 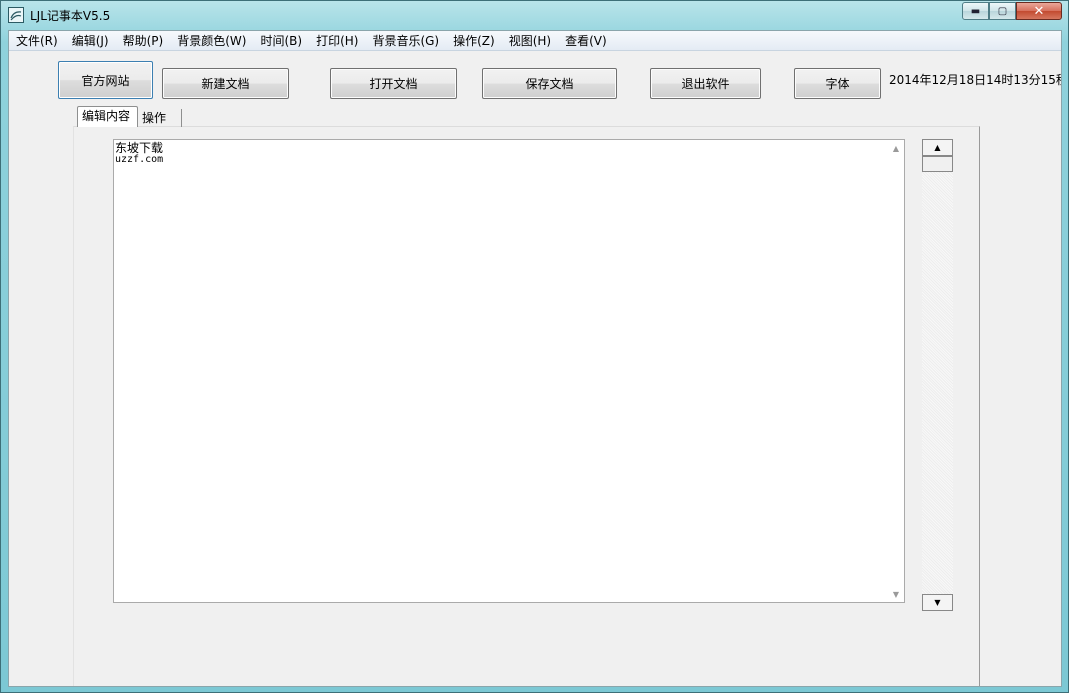 What do you see at coordinates (937, 375) in the screenshot?
I see `vertical-scrollbar: ▲ ▼` at bounding box center [937, 375].